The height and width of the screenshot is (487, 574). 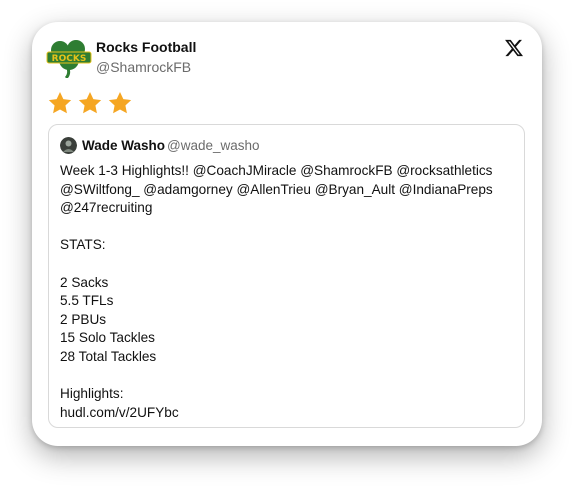 I want to click on logo-text: ROCKS, so click(x=69, y=59).